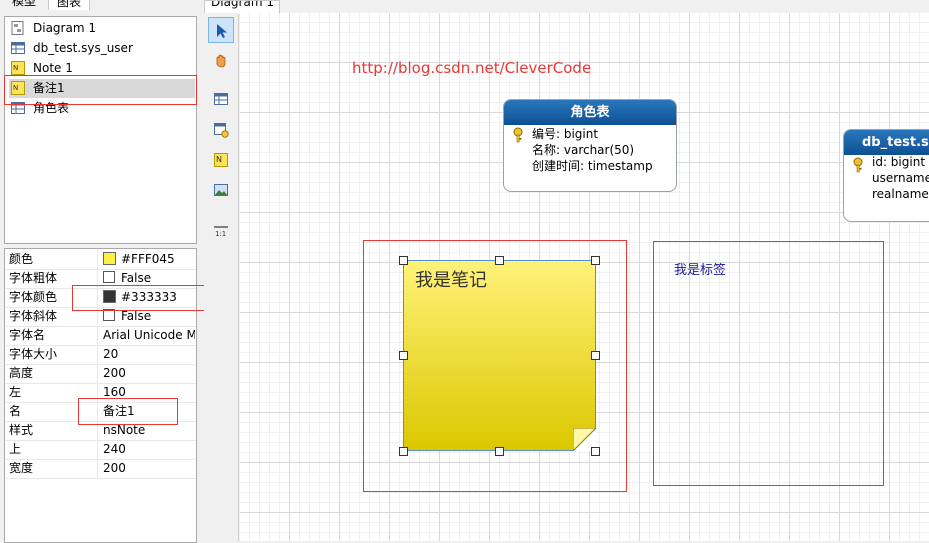 The height and width of the screenshot is (543, 929). I want to click on entity-field: realname:, so click(900, 194).